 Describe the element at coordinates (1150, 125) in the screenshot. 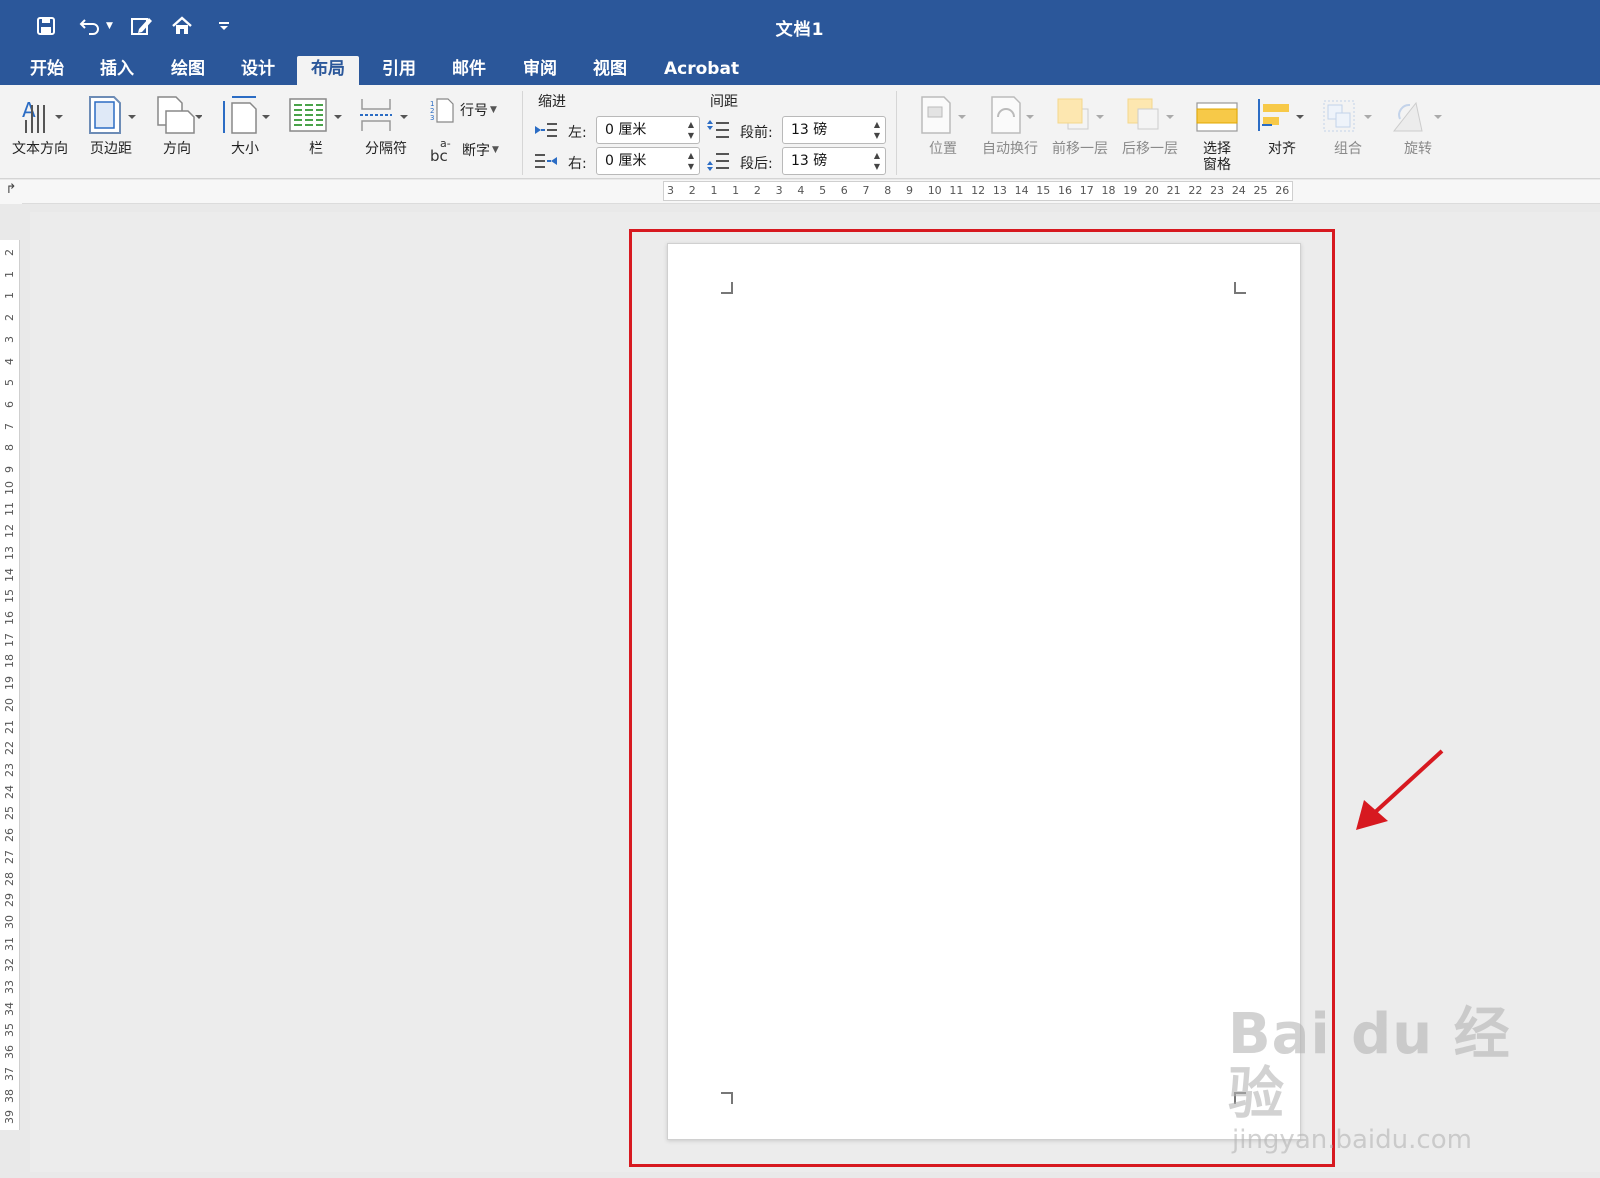

I see `send-backward-button: 后移一层` at that location.